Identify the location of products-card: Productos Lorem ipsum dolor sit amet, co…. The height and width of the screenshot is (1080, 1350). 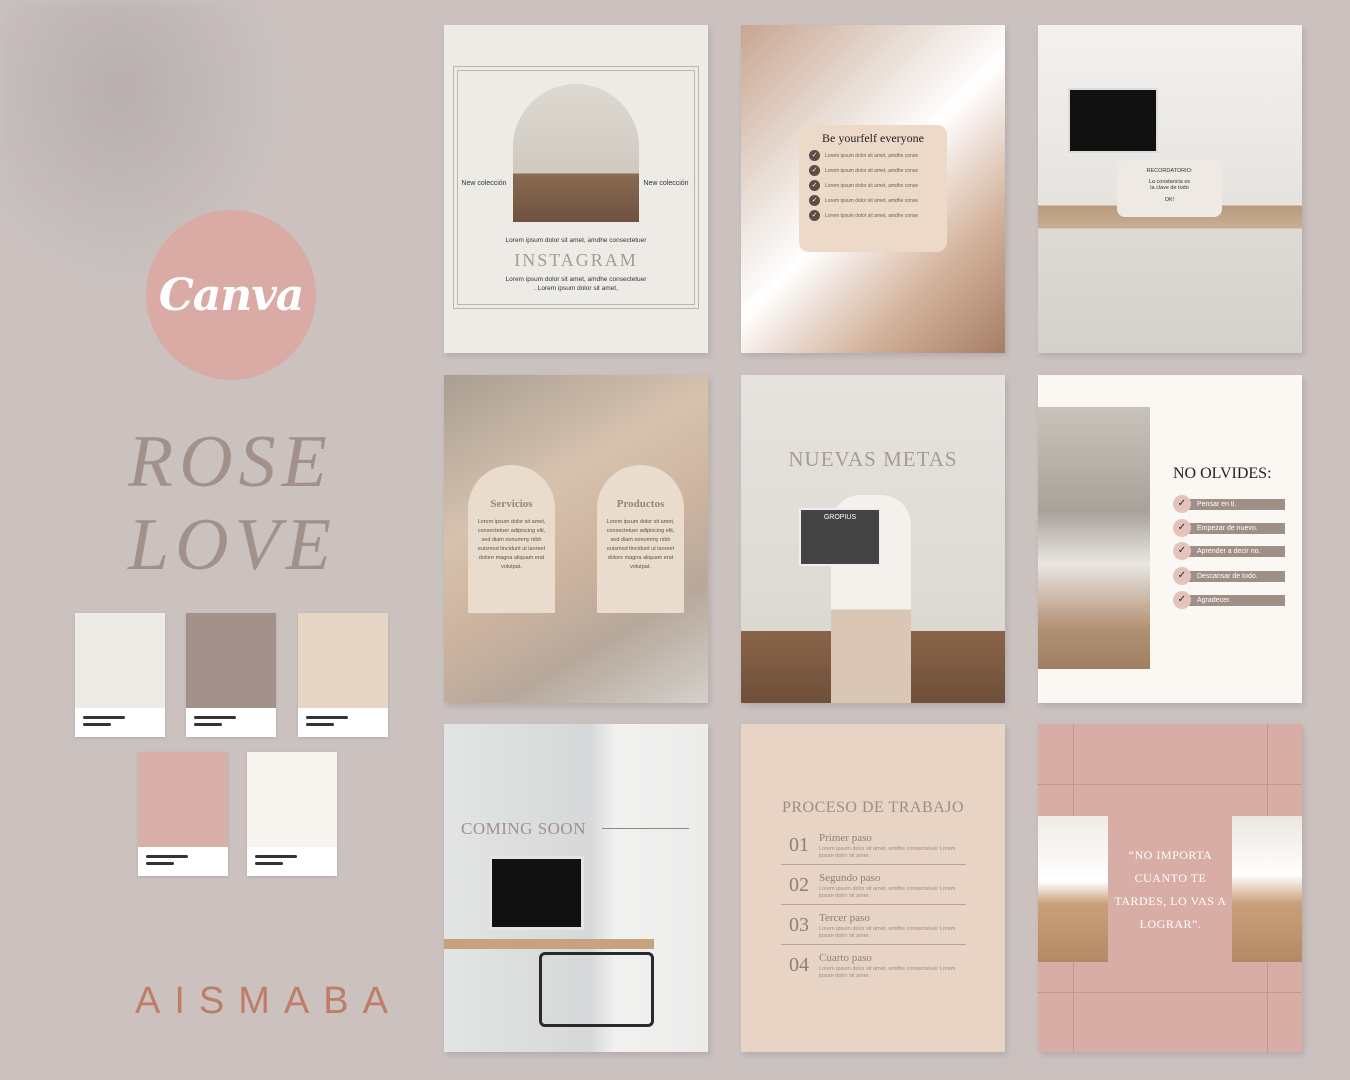
(640, 539).